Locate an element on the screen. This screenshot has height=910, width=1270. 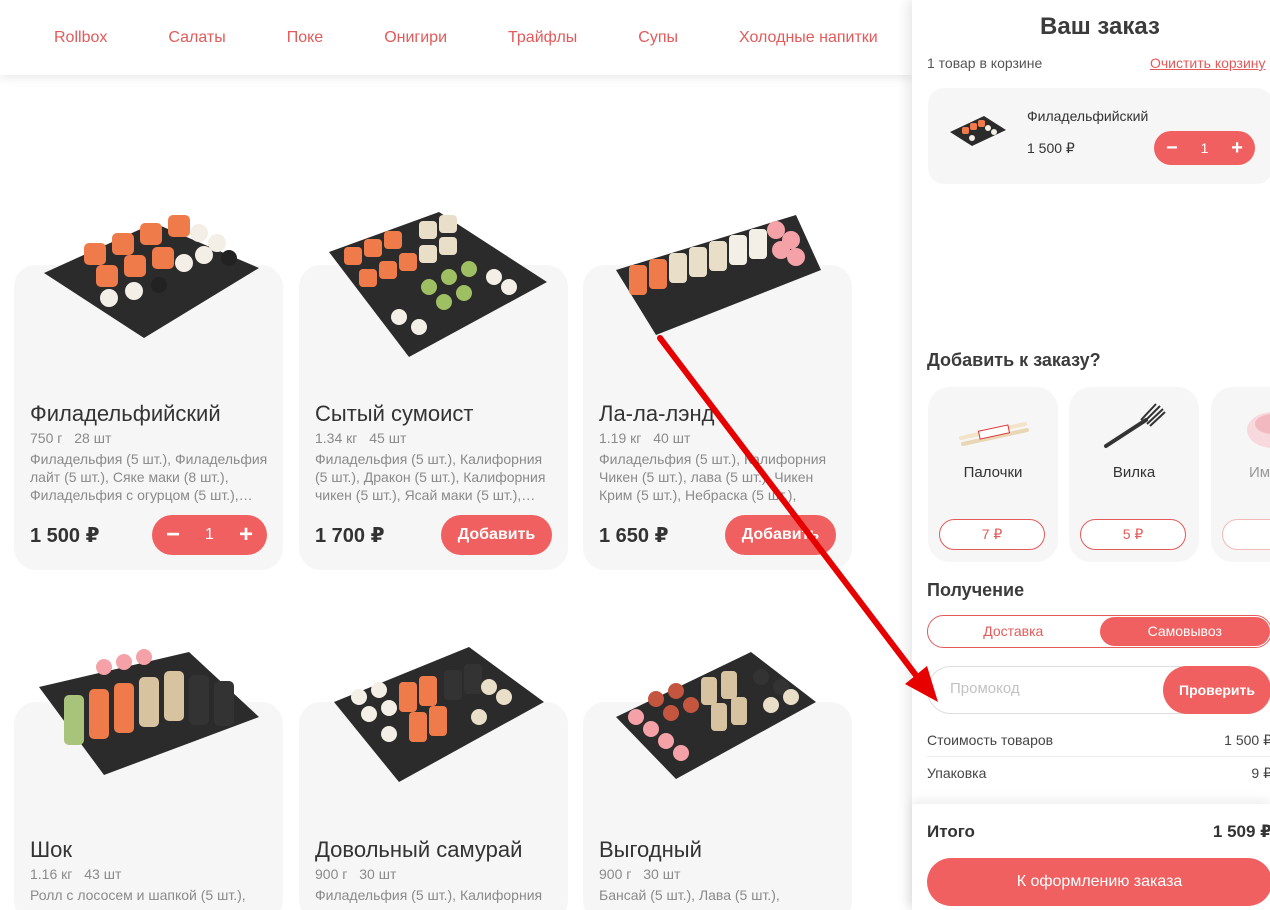
fulfillment-toggle: Доставка Самовывоз is located at coordinates (1098, 631).